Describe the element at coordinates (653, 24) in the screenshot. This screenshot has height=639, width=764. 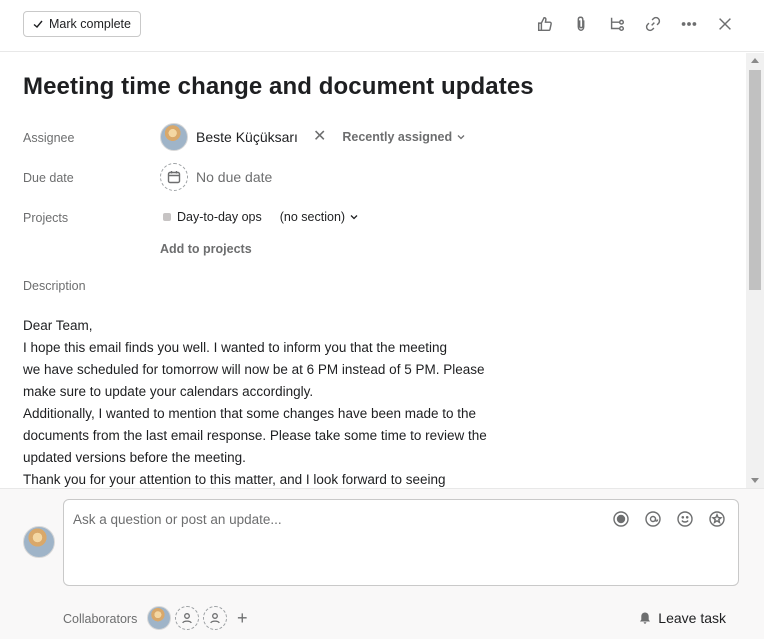
I see `link-icon` at that location.